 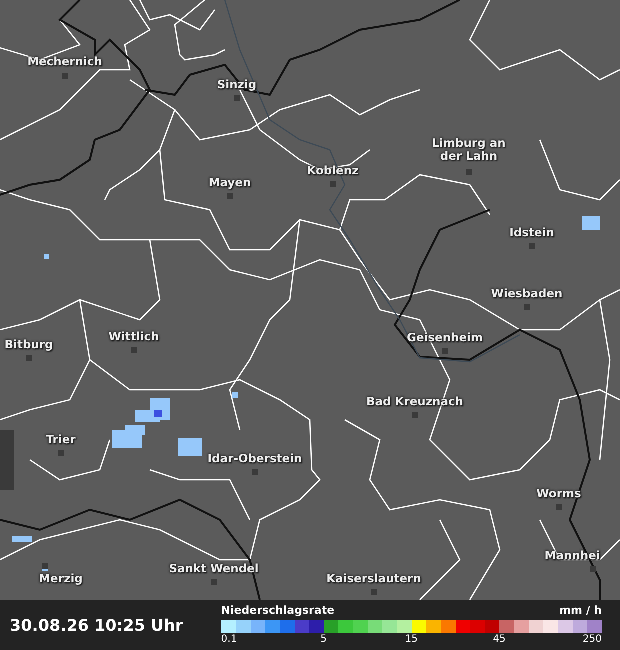 What do you see at coordinates (499, 639) in the screenshot?
I see `scale-tick-label: 45` at bounding box center [499, 639].